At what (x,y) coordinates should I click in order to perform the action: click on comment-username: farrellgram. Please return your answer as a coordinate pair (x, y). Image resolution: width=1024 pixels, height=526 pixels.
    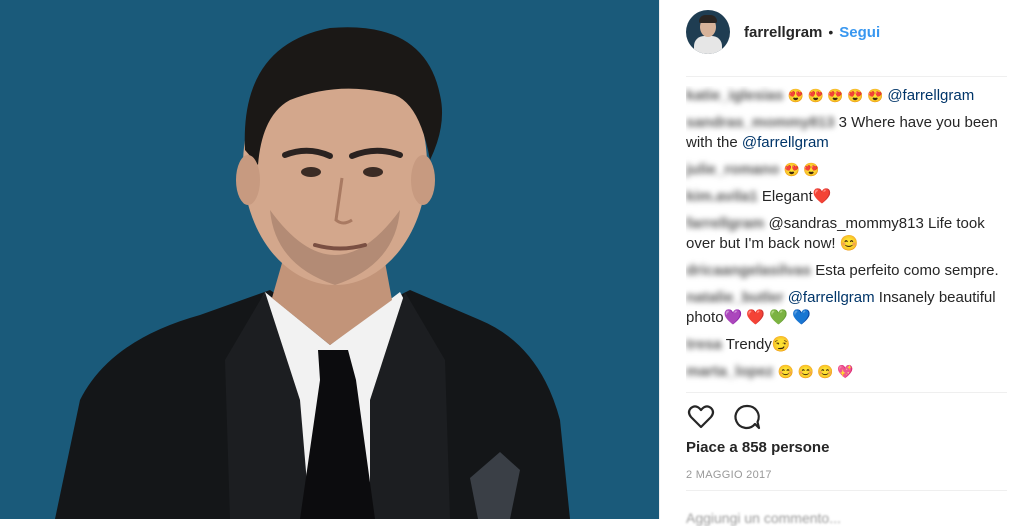
    Looking at the image, I should click on (725, 223).